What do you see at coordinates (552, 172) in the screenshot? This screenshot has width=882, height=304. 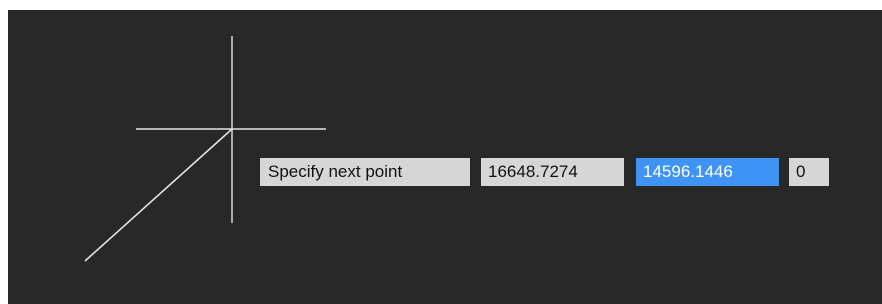 I see `x-coordinate-input` at bounding box center [552, 172].